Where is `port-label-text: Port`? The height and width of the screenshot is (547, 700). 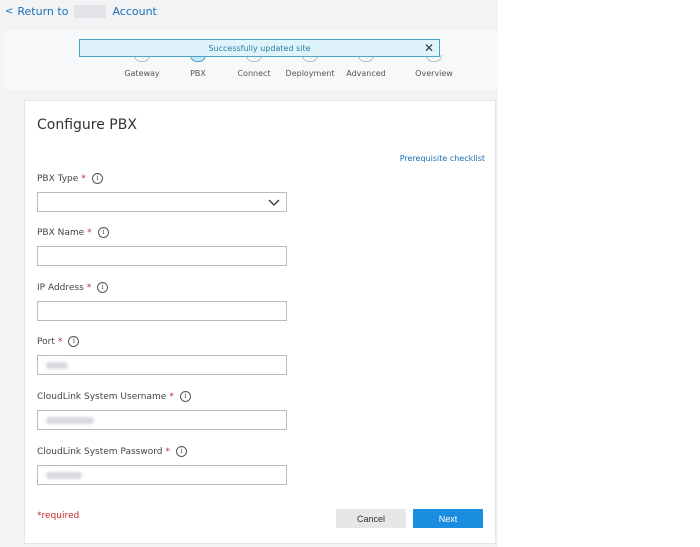
port-label-text: Port is located at coordinates (46, 341).